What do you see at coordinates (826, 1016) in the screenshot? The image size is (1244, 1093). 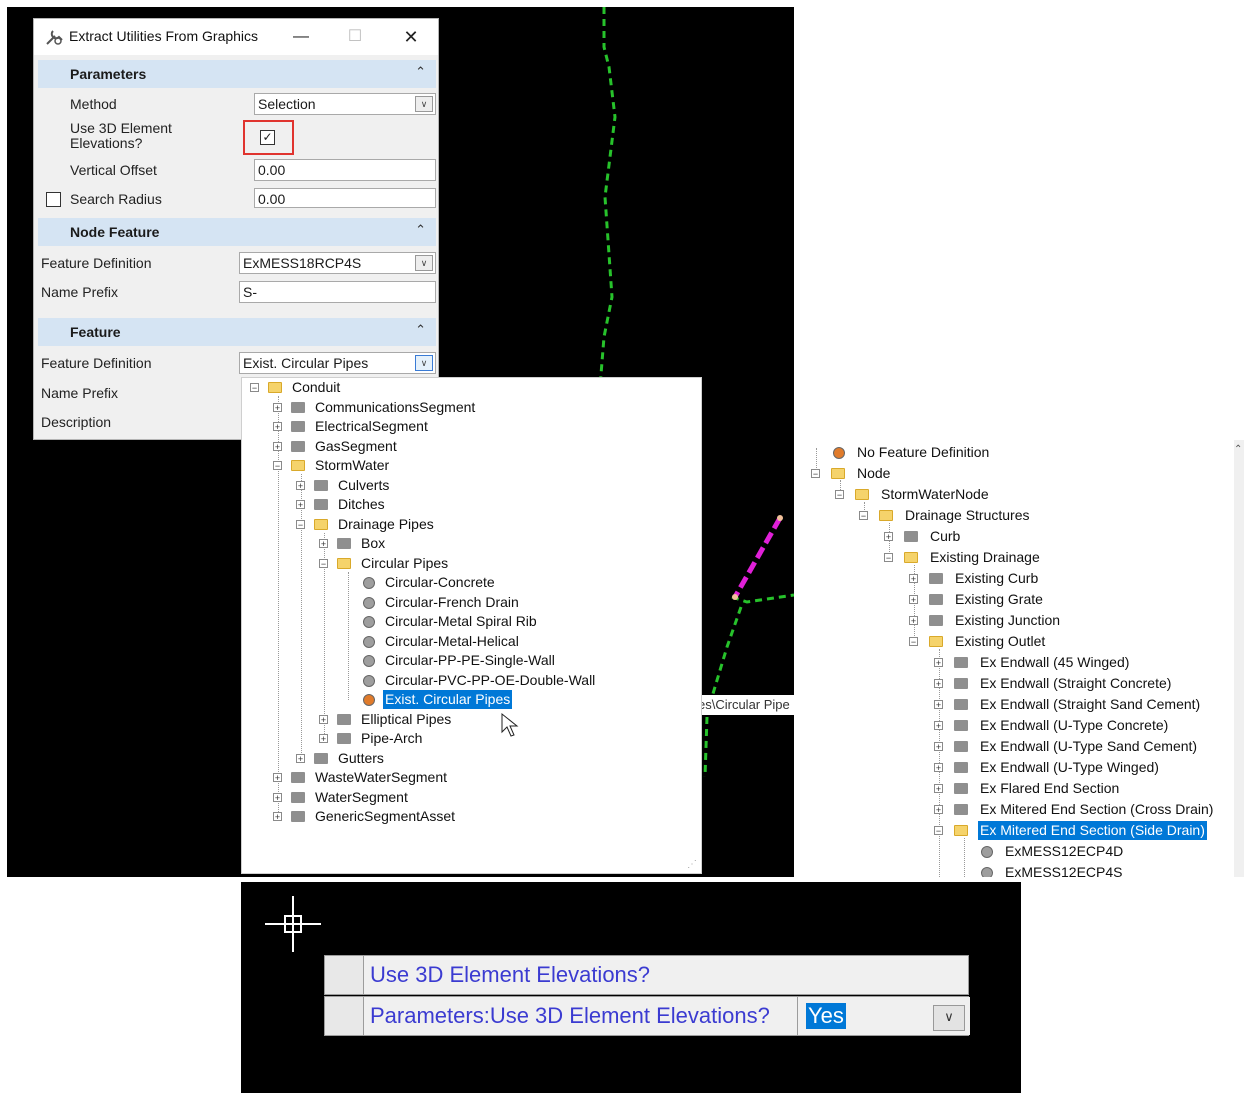 I see `prop-value-text: Yes` at bounding box center [826, 1016].